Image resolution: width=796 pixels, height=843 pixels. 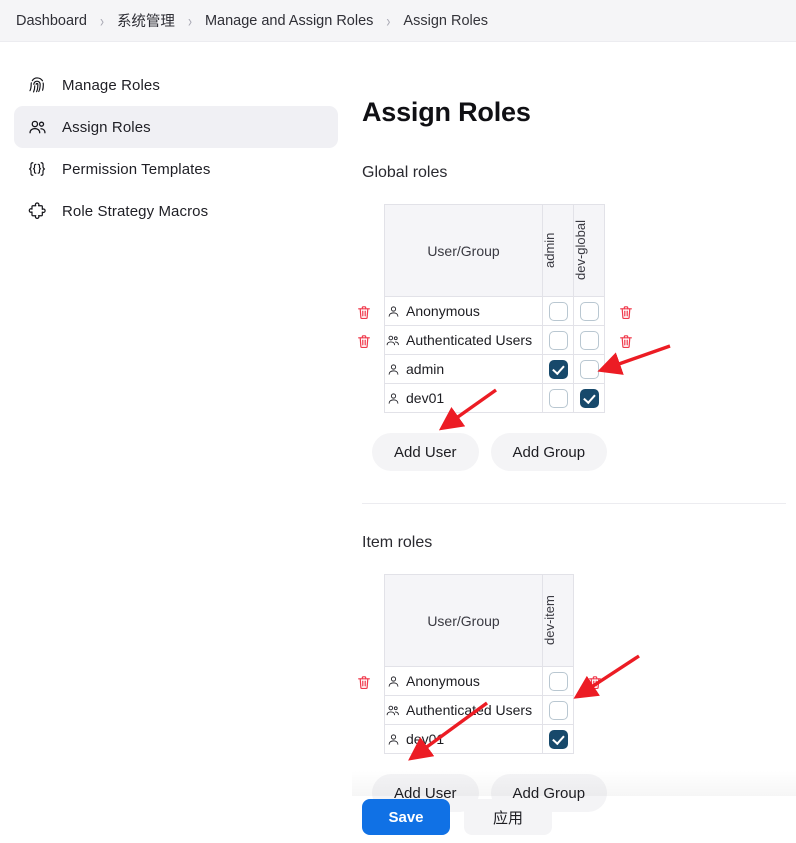 I want to click on breadcrumb-item-dashboard: Dashboard, so click(x=51, y=21).